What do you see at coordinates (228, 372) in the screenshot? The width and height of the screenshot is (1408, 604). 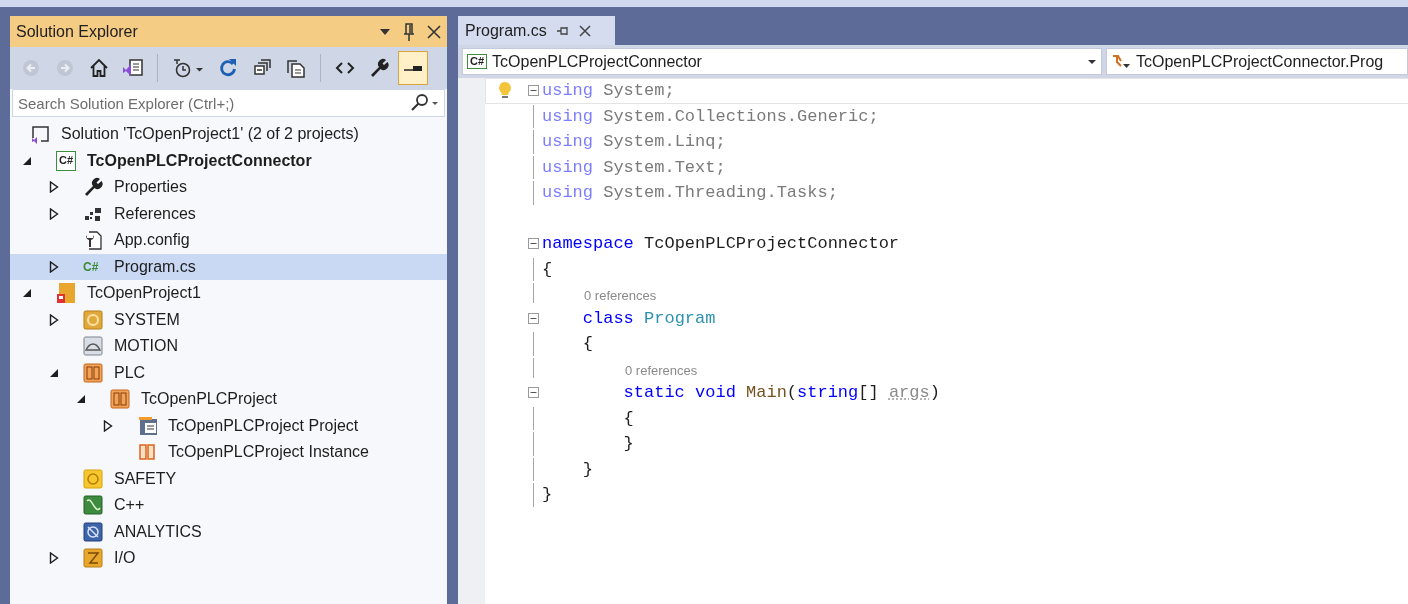 I see `tree-item-row: PLC` at bounding box center [228, 372].